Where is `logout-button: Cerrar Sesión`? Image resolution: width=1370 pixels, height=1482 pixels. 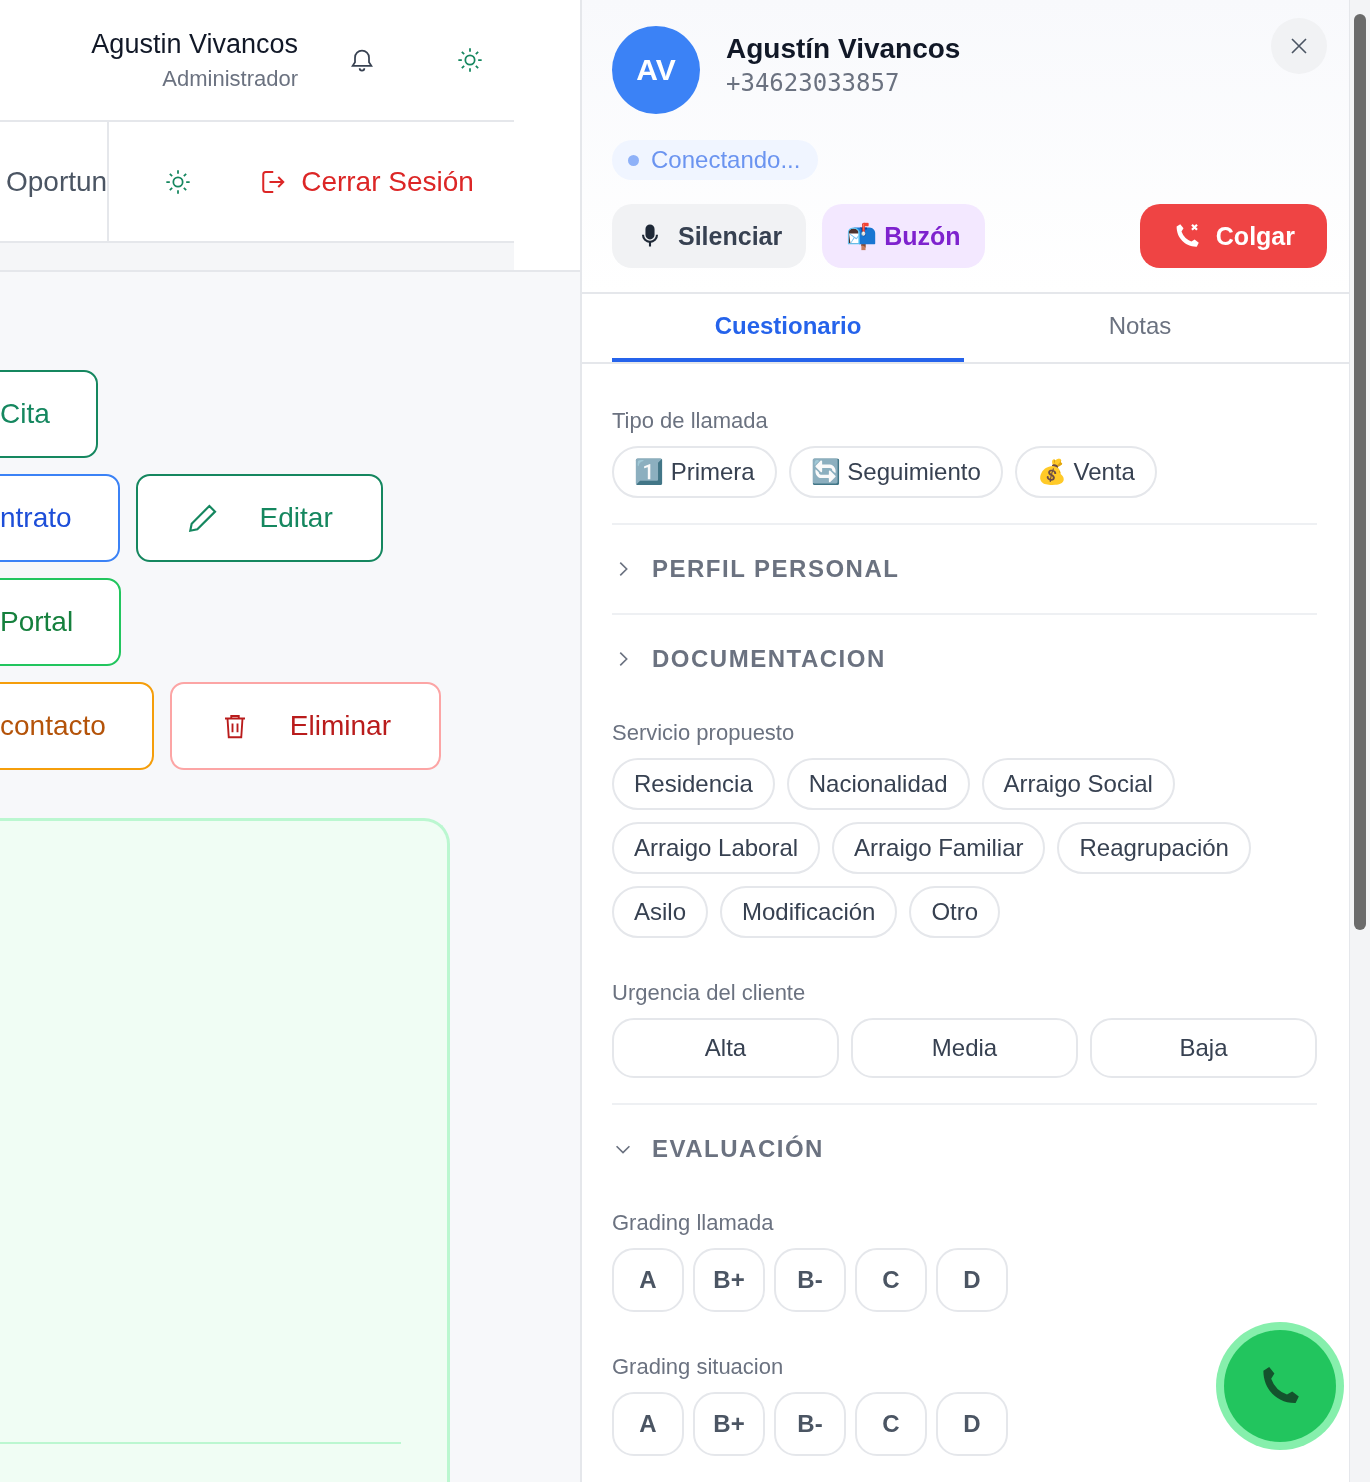 logout-button: Cerrar Sesión is located at coordinates (365, 181).